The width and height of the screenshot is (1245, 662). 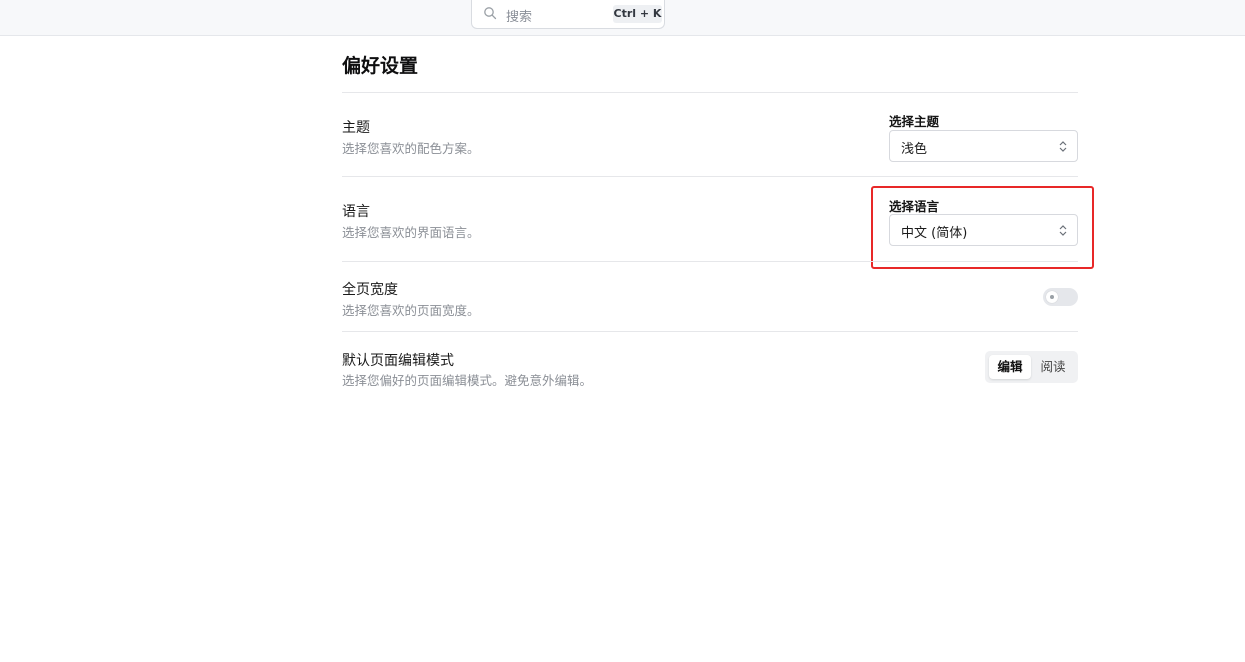 What do you see at coordinates (1063, 146) in the screenshot?
I see `chevron-up-down-icon` at bounding box center [1063, 146].